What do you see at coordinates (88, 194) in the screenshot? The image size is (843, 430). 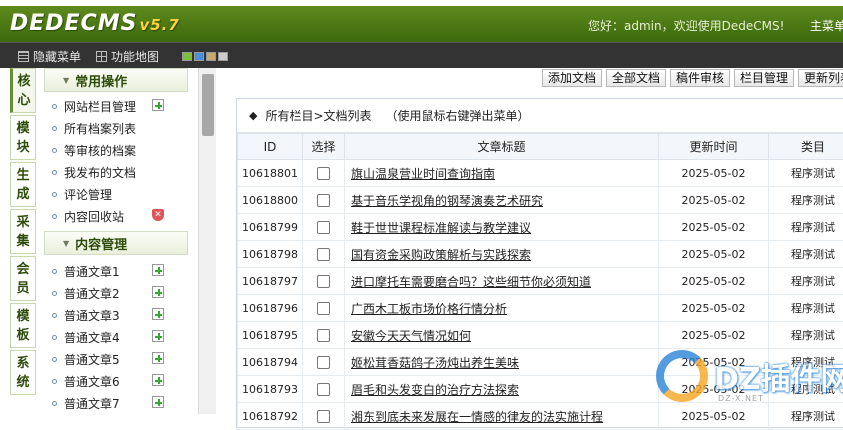 I see `menu-item-label: 评论管理` at bounding box center [88, 194].